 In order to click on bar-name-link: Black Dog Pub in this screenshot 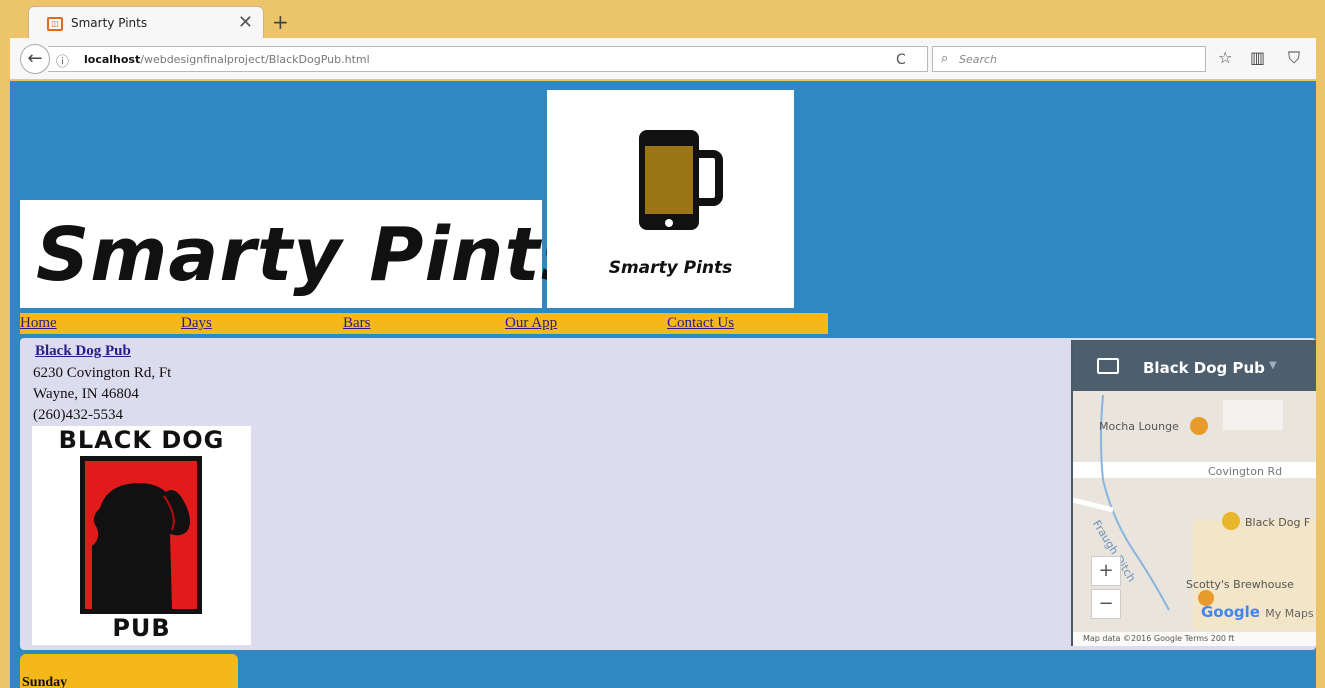, I will do `click(83, 351)`.